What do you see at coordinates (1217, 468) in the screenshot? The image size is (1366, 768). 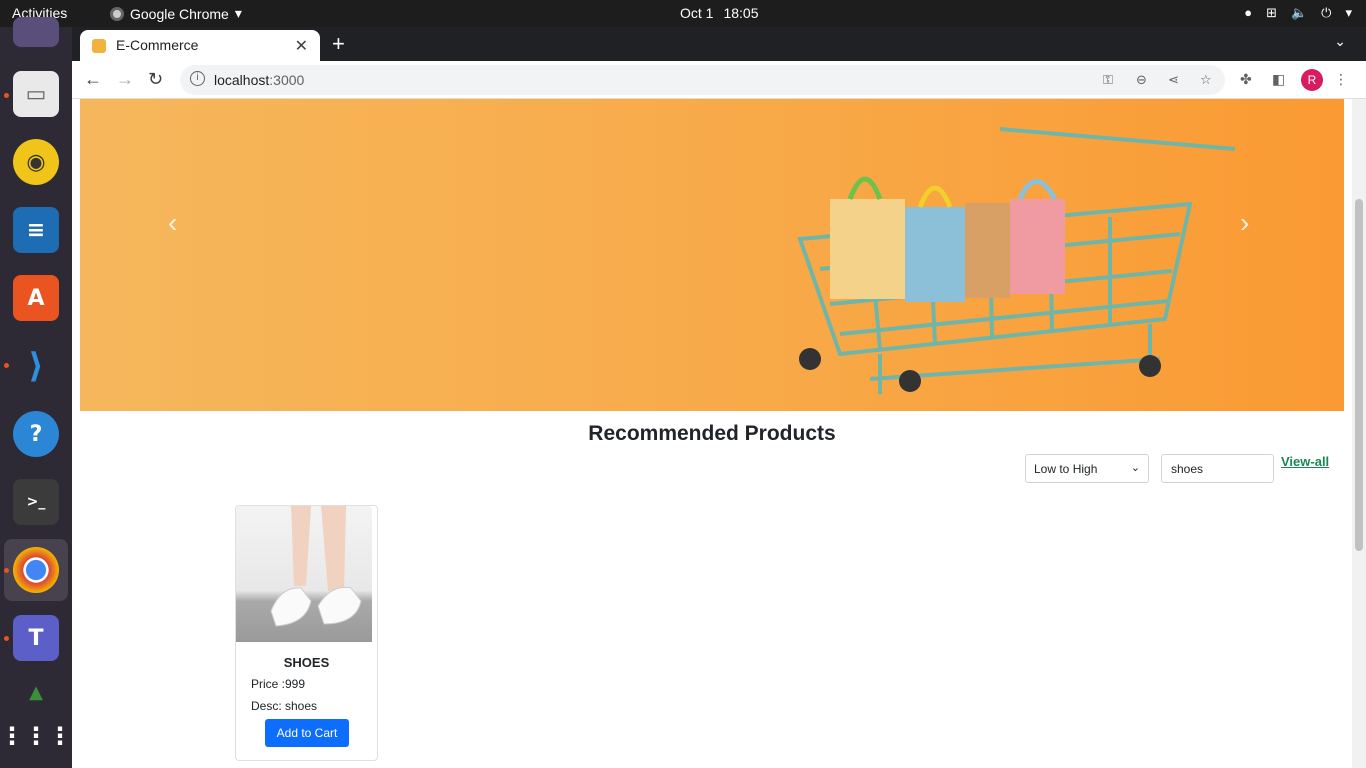 I see `search-input: shoes` at bounding box center [1217, 468].